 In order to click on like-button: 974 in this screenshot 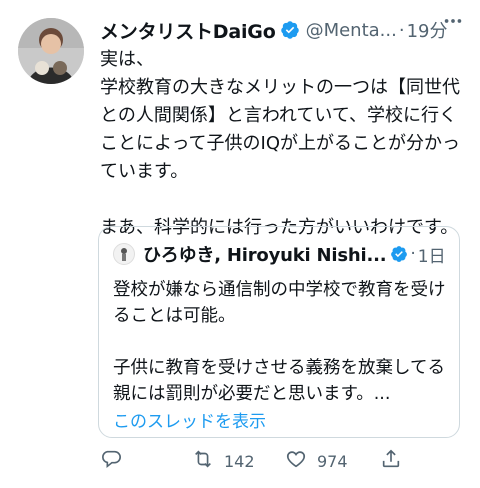, I will do `click(316, 461)`.